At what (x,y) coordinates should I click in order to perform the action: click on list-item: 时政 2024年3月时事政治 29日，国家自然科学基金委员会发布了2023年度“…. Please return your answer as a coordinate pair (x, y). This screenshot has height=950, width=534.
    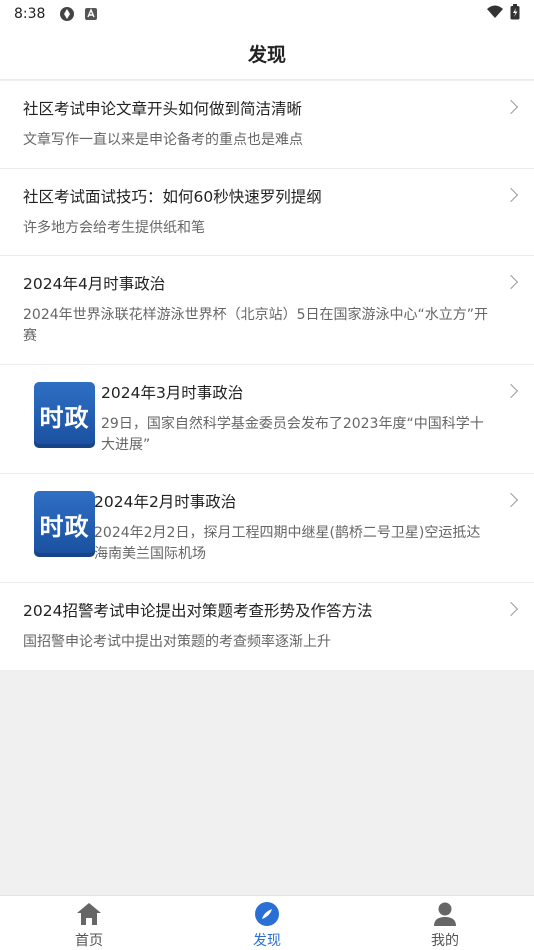
    Looking at the image, I should click on (267, 419).